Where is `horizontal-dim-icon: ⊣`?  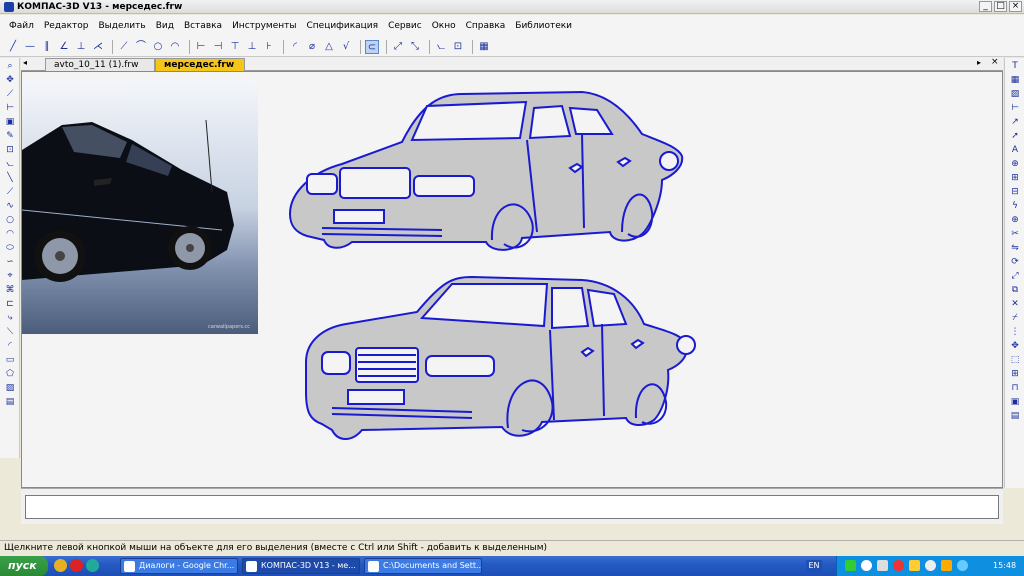
horizontal-dim-icon: ⊣ is located at coordinates (218, 47).